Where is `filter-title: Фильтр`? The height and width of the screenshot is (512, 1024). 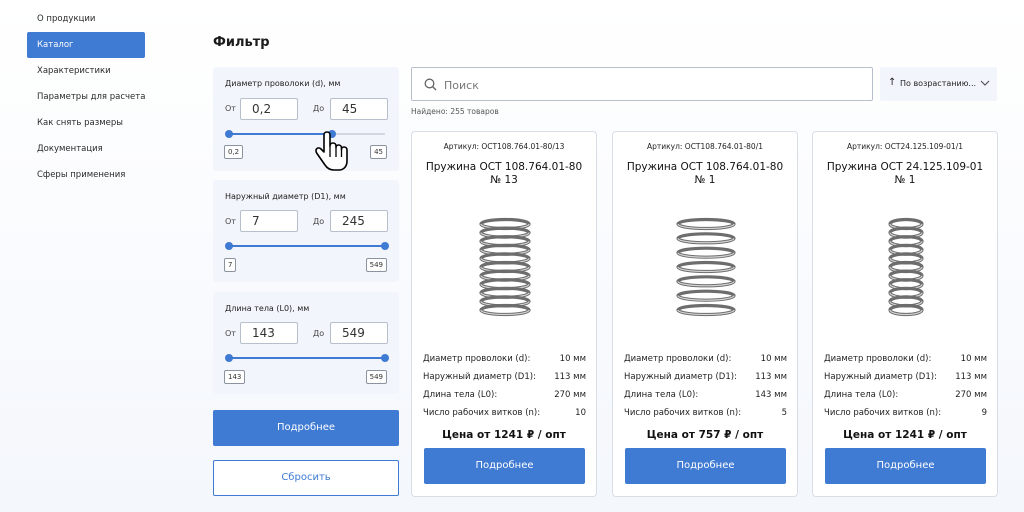 filter-title: Фильтр is located at coordinates (241, 42).